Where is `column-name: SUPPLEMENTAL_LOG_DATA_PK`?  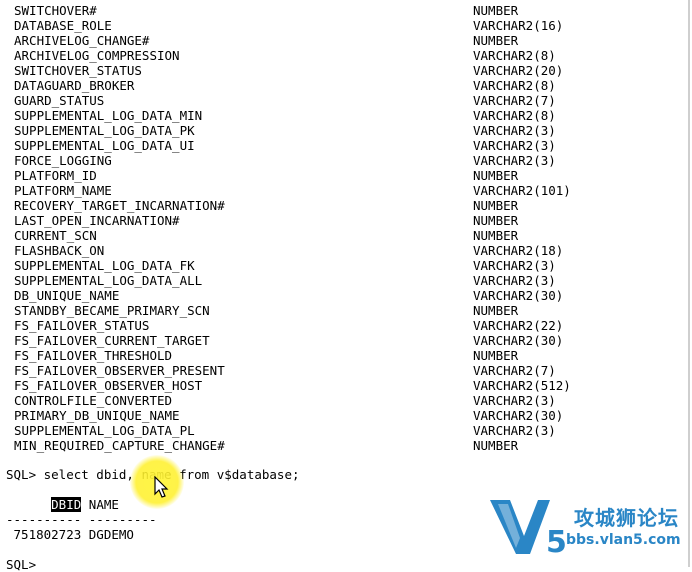 column-name: SUPPLEMENTAL_LOG_DATA_PK is located at coordinates (104, 130).